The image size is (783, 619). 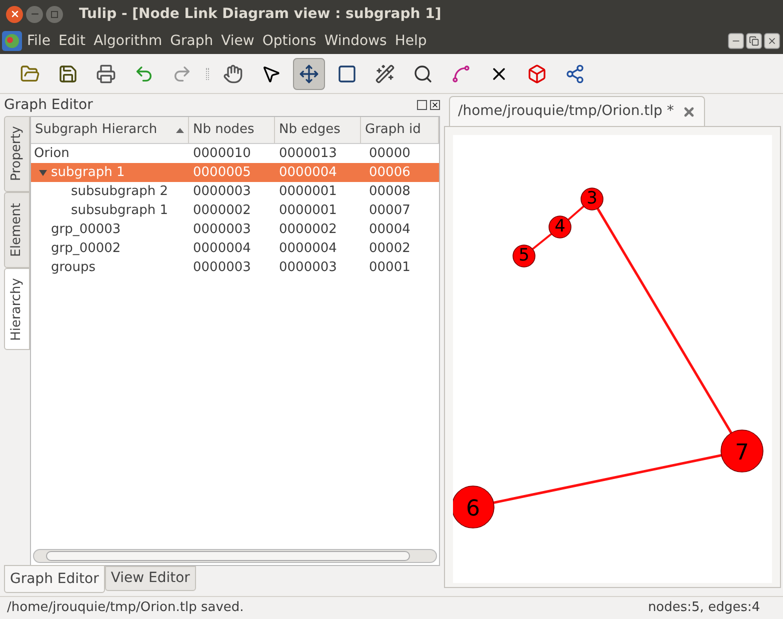 I want to click on column-header: Nb edges, so click(x=318, y=130).